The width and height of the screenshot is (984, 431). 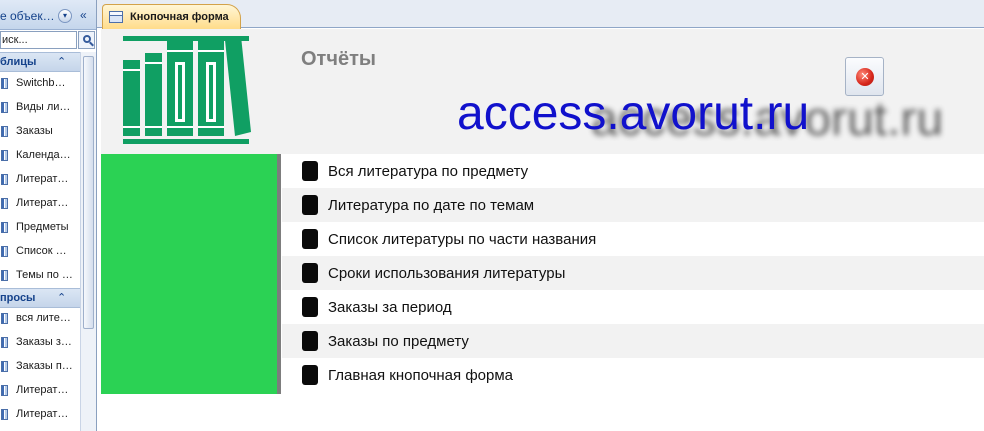 I want to click on search-icon, so click(x=86, y=40).